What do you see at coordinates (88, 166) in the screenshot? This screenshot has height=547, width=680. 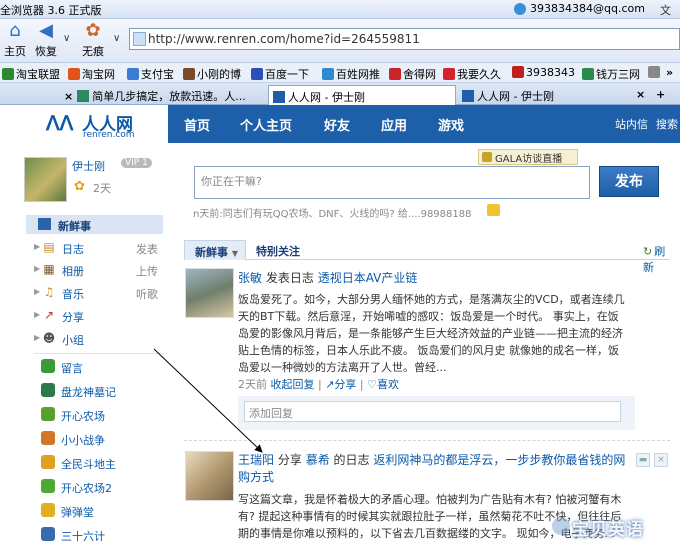 I see `profile-name: 伊士刚` at bounding box center [88, 166].